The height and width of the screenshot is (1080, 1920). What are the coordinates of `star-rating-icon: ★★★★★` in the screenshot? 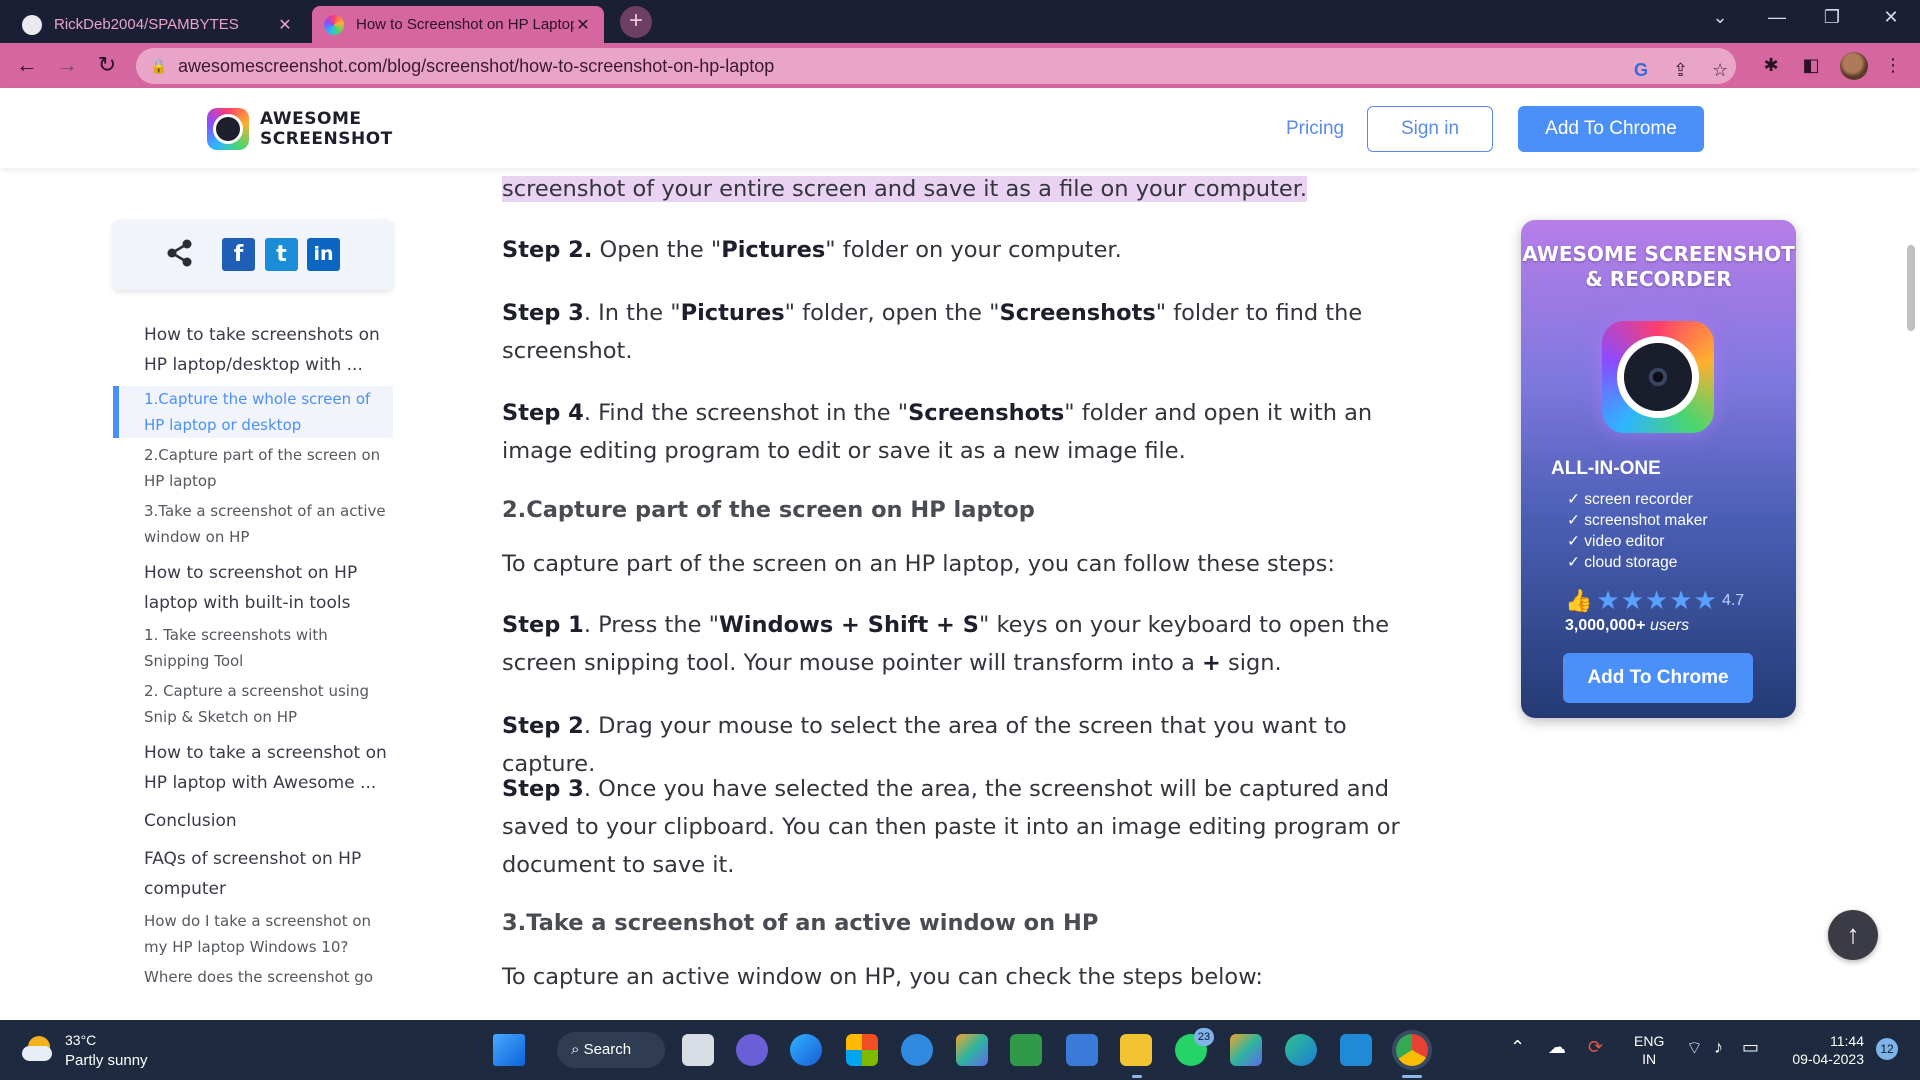 It's located at (1657, 600).